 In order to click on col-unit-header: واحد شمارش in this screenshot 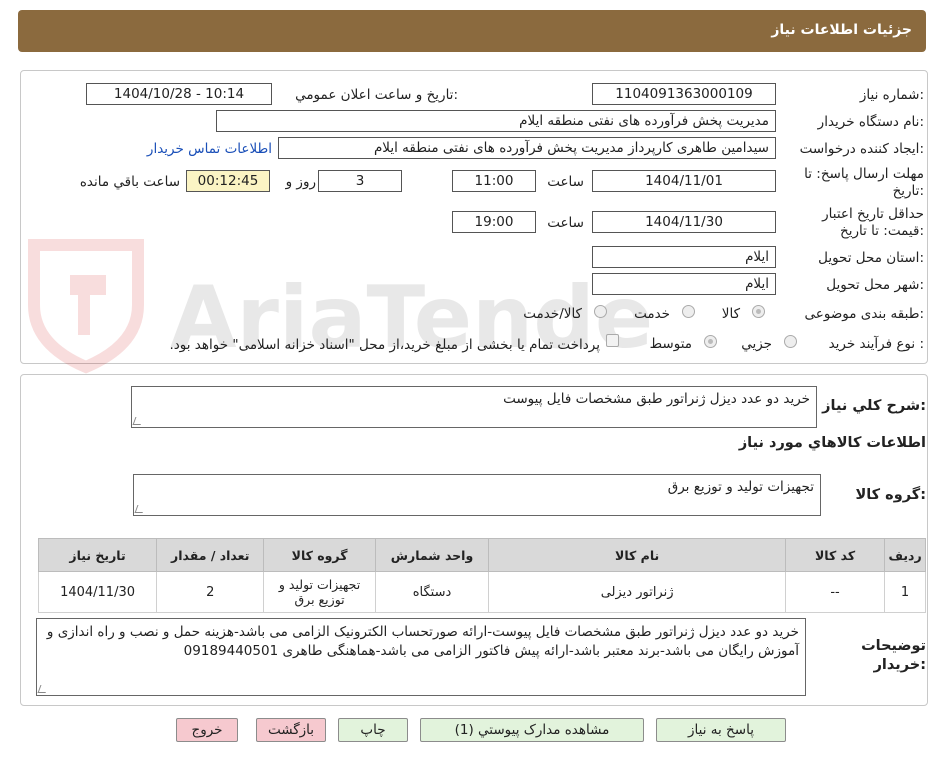, I will do `click(432, 555)`.